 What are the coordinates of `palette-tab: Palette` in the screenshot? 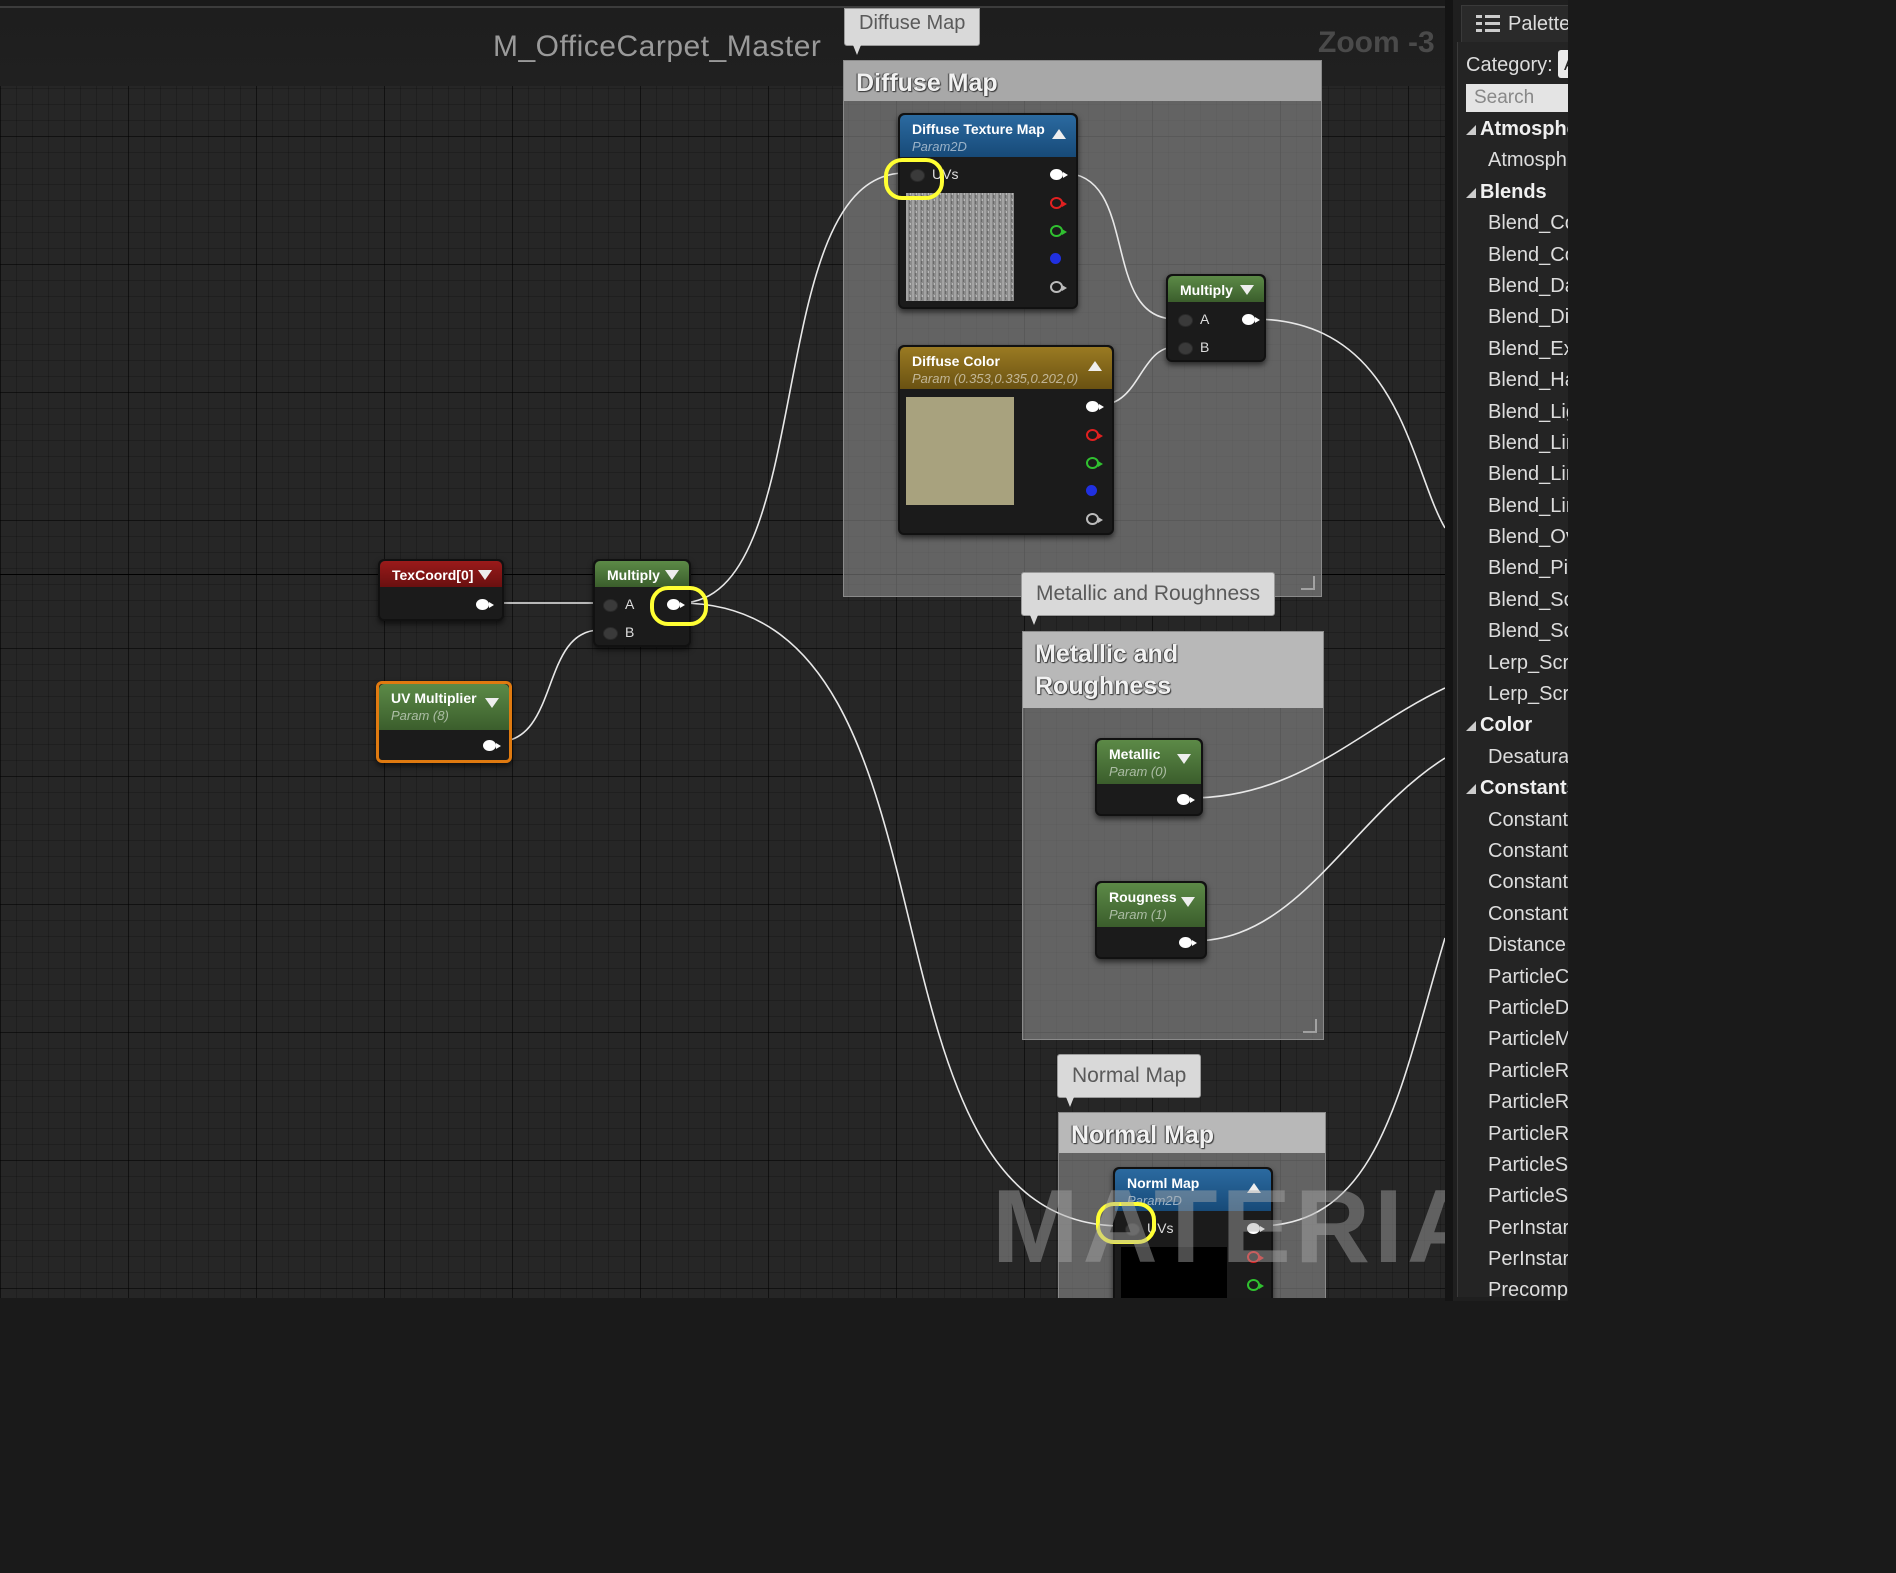 It's located at (1514, 24).